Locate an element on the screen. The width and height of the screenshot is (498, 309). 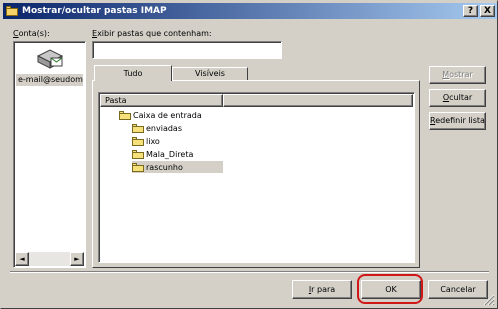
resize-grip-icon is located at coordinates (489, 300).